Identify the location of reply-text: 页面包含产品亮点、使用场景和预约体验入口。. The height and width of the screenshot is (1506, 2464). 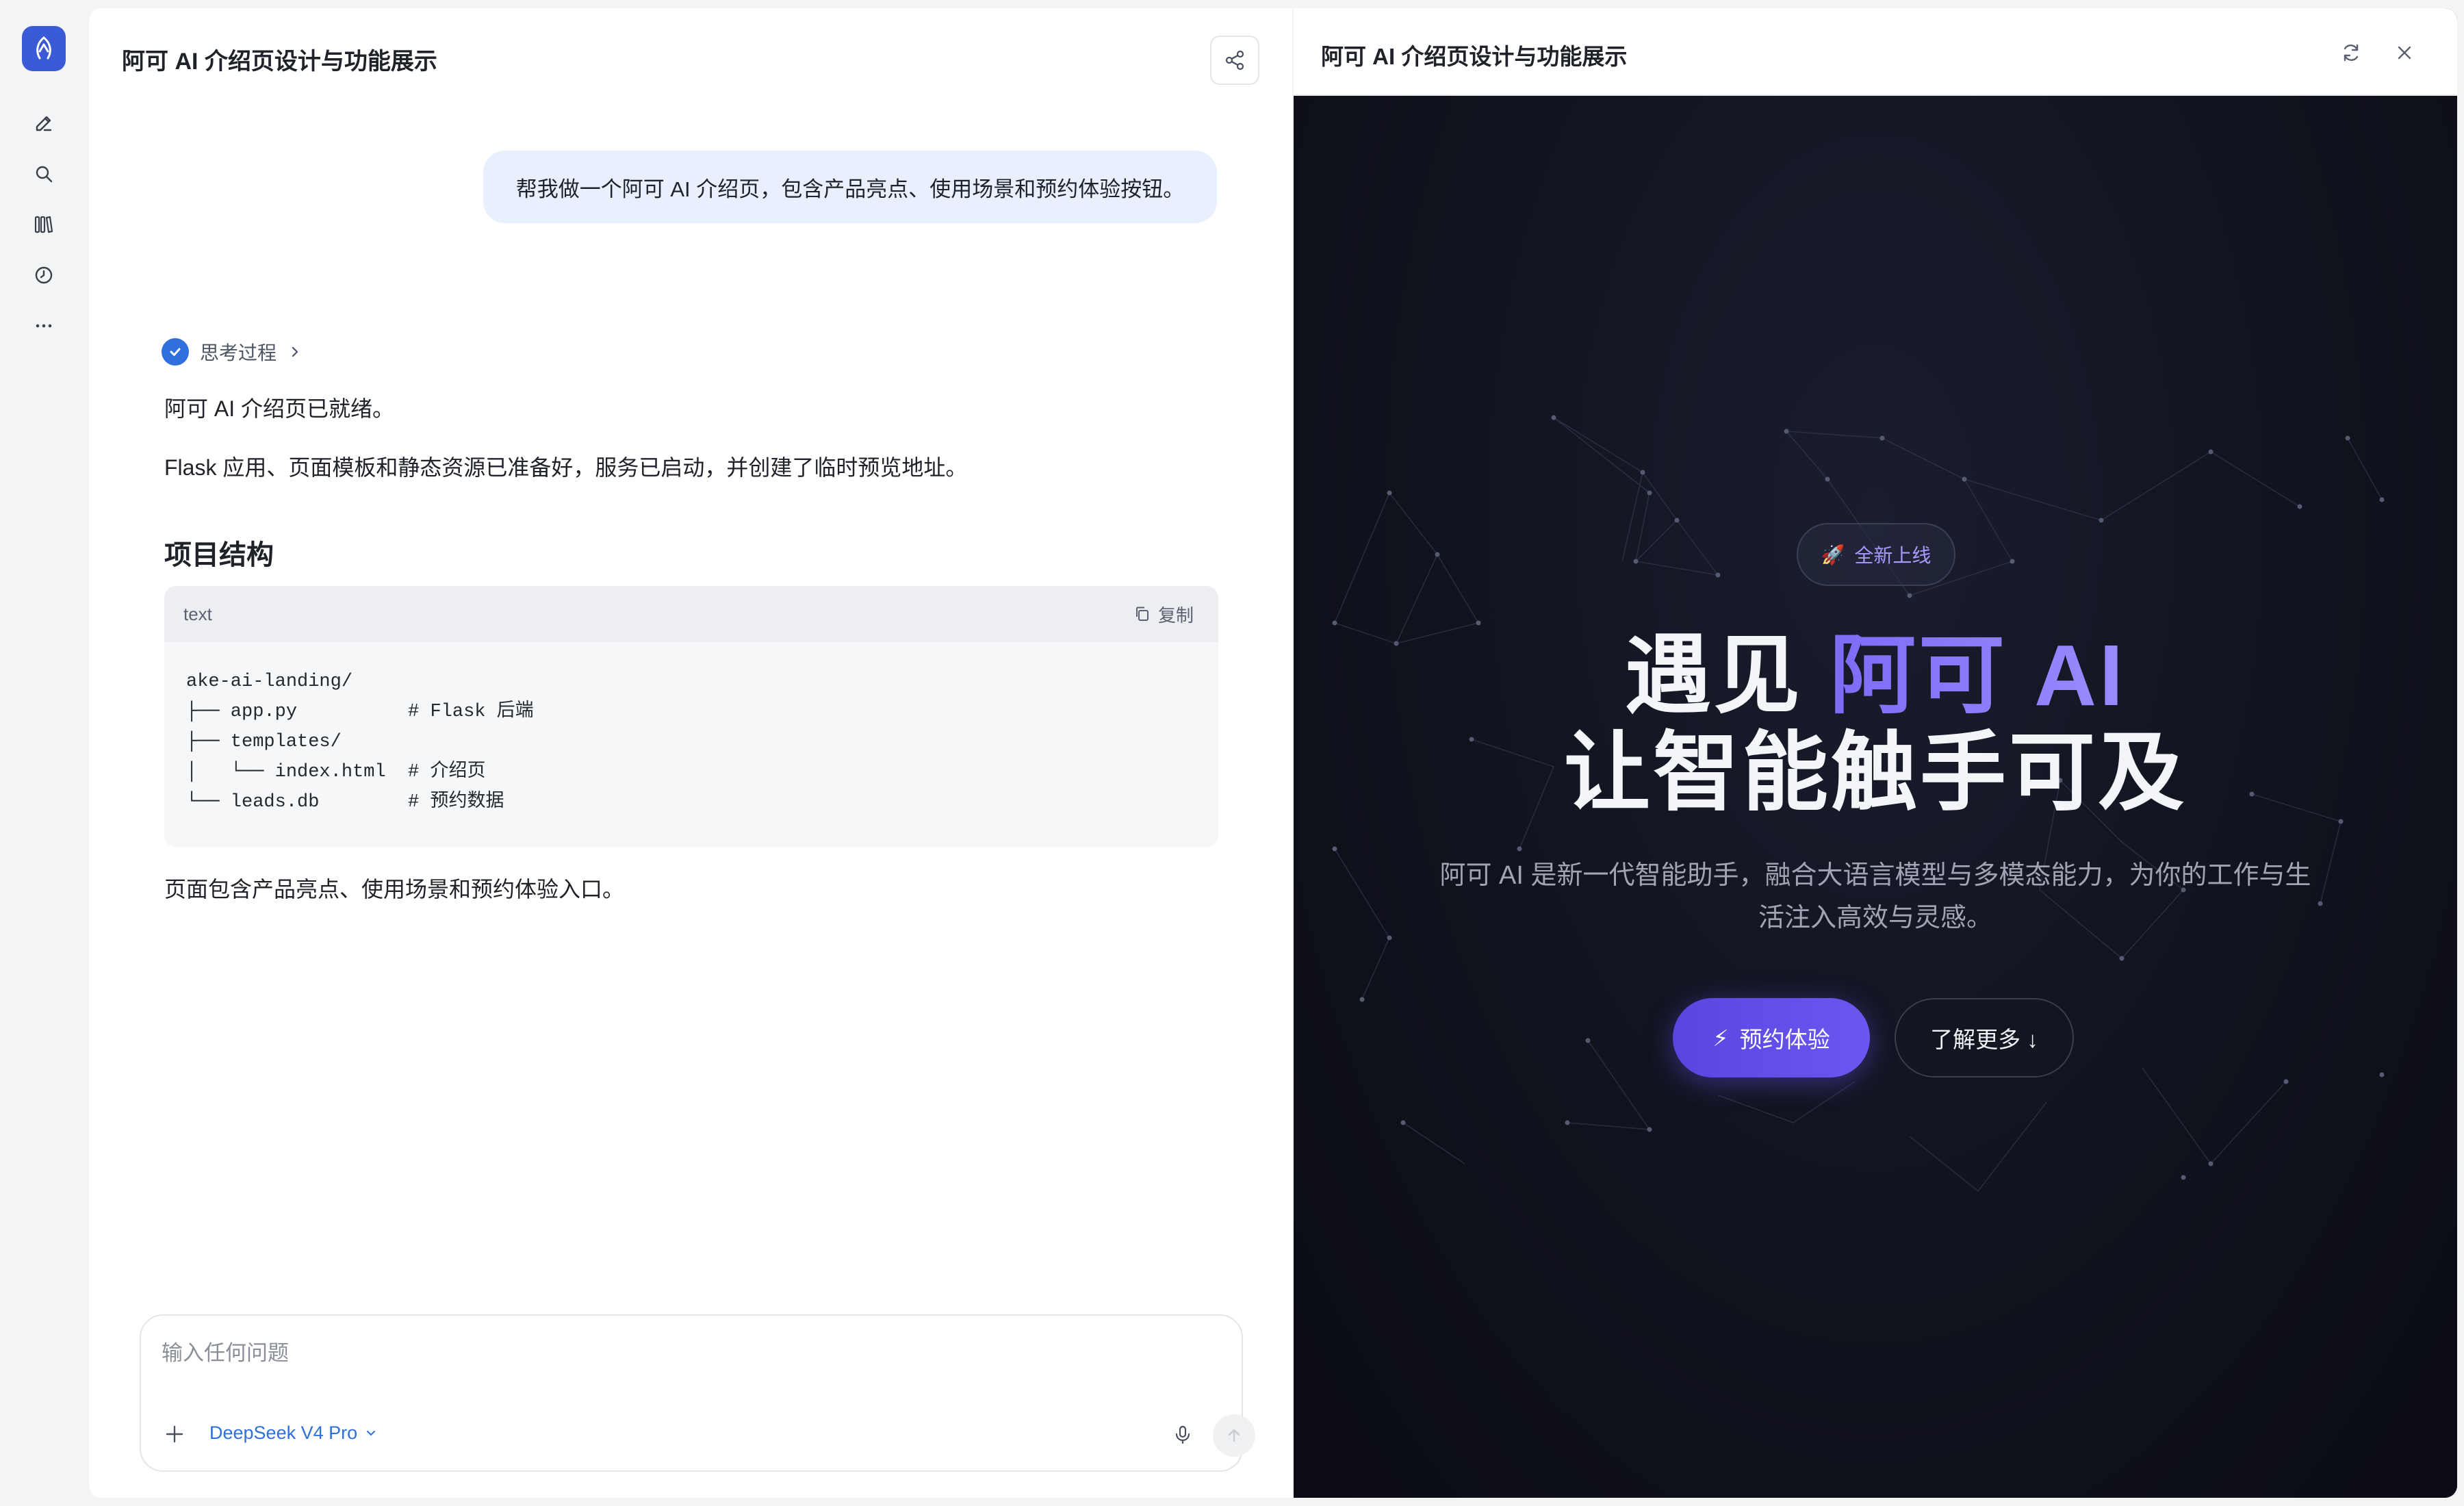
(394, 889).